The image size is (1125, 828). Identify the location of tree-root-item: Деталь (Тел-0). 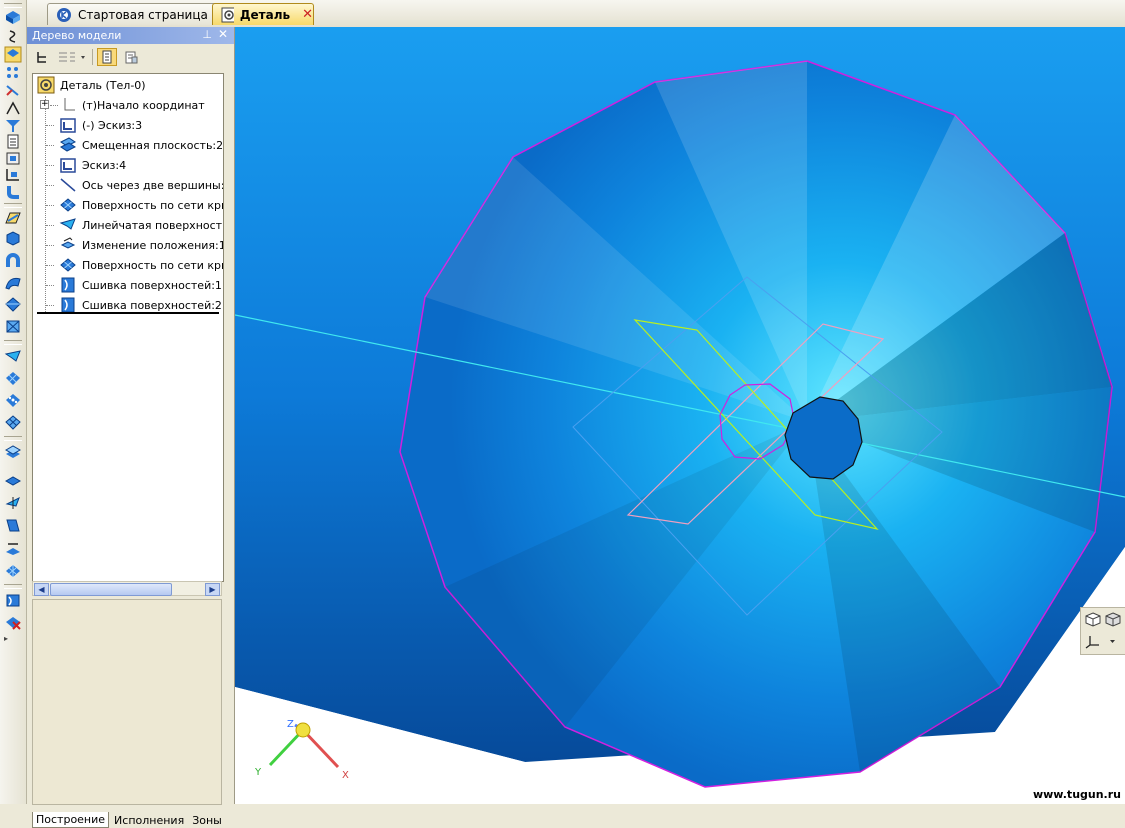
(130, 85).